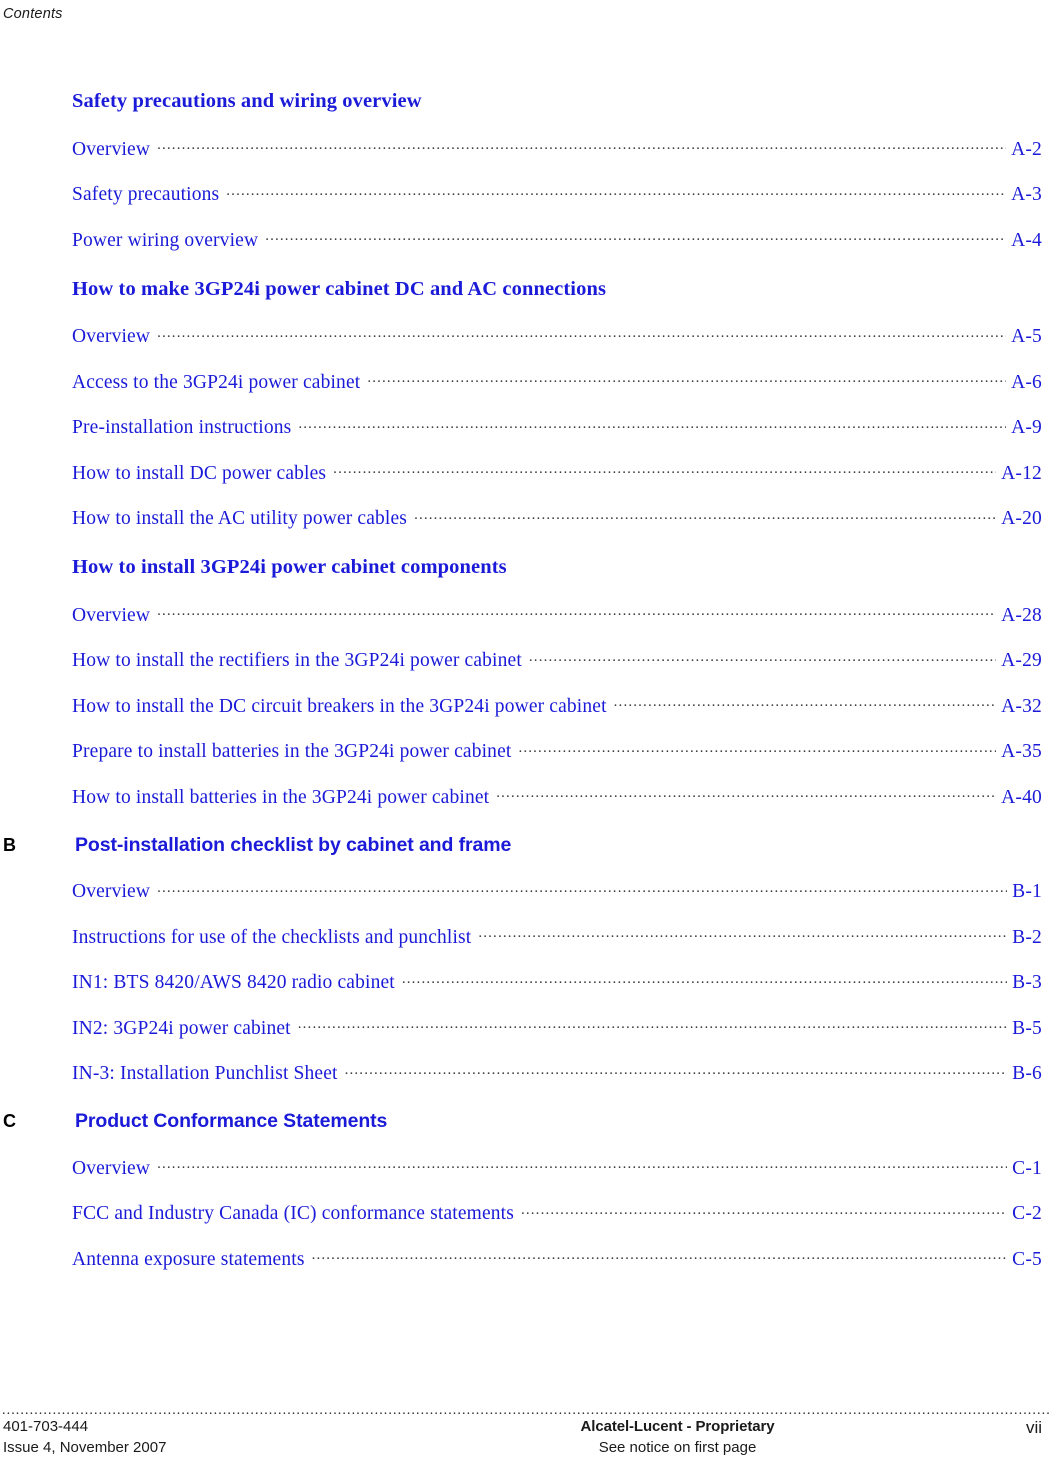  I want to click on toc-entry: IN1: BTS 8420/AWS 8420 radio cabinet B-3, so click(557, 982).